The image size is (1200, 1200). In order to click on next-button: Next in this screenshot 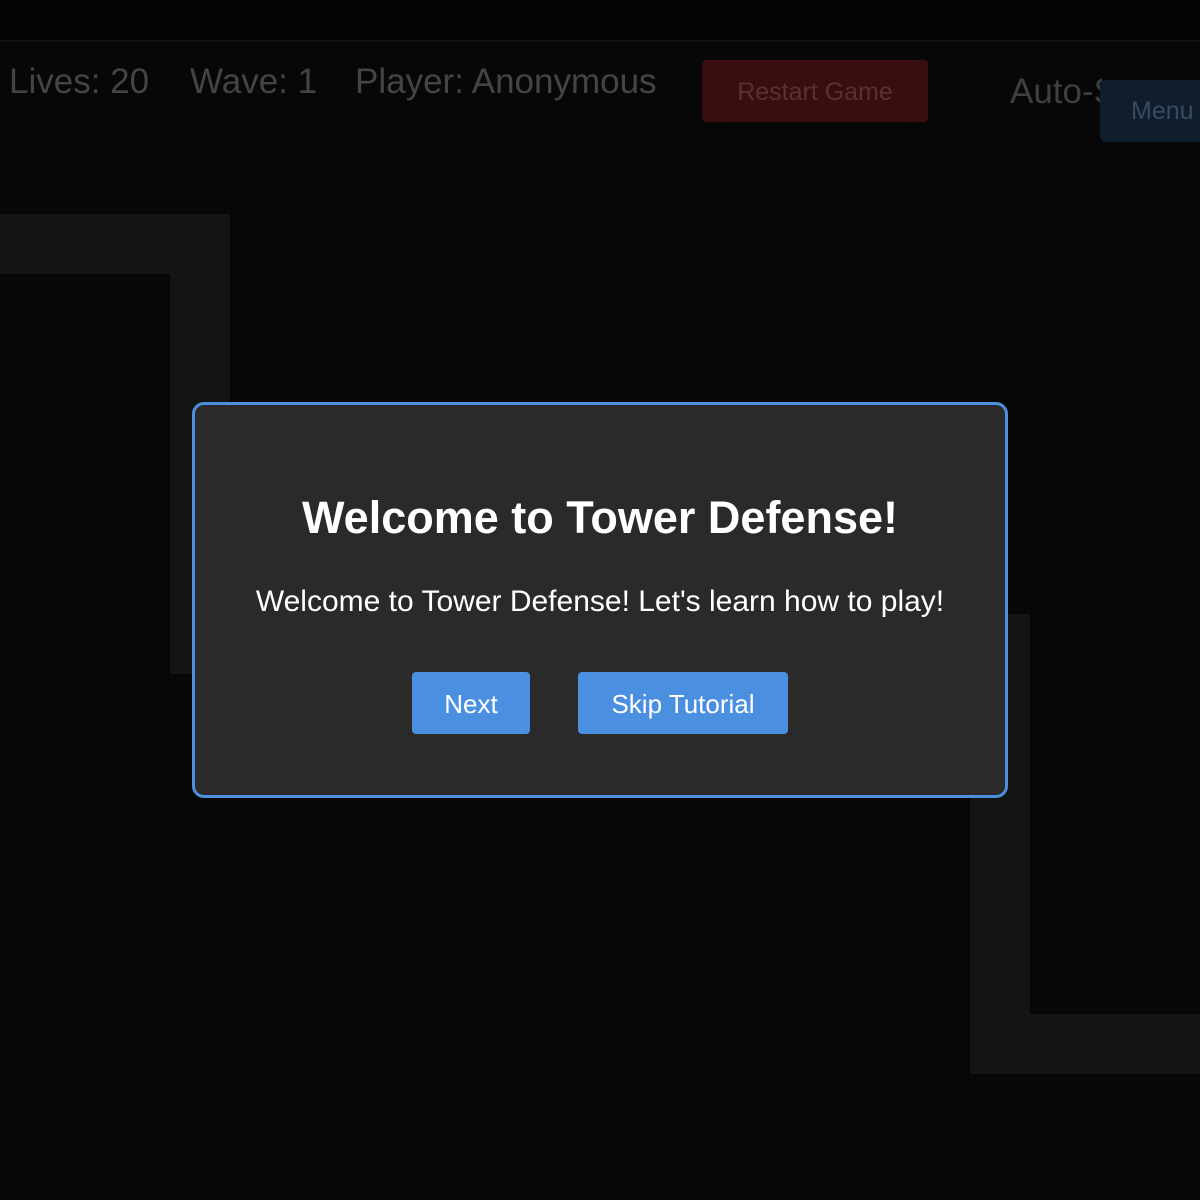, I will do `click(471, 703)`.